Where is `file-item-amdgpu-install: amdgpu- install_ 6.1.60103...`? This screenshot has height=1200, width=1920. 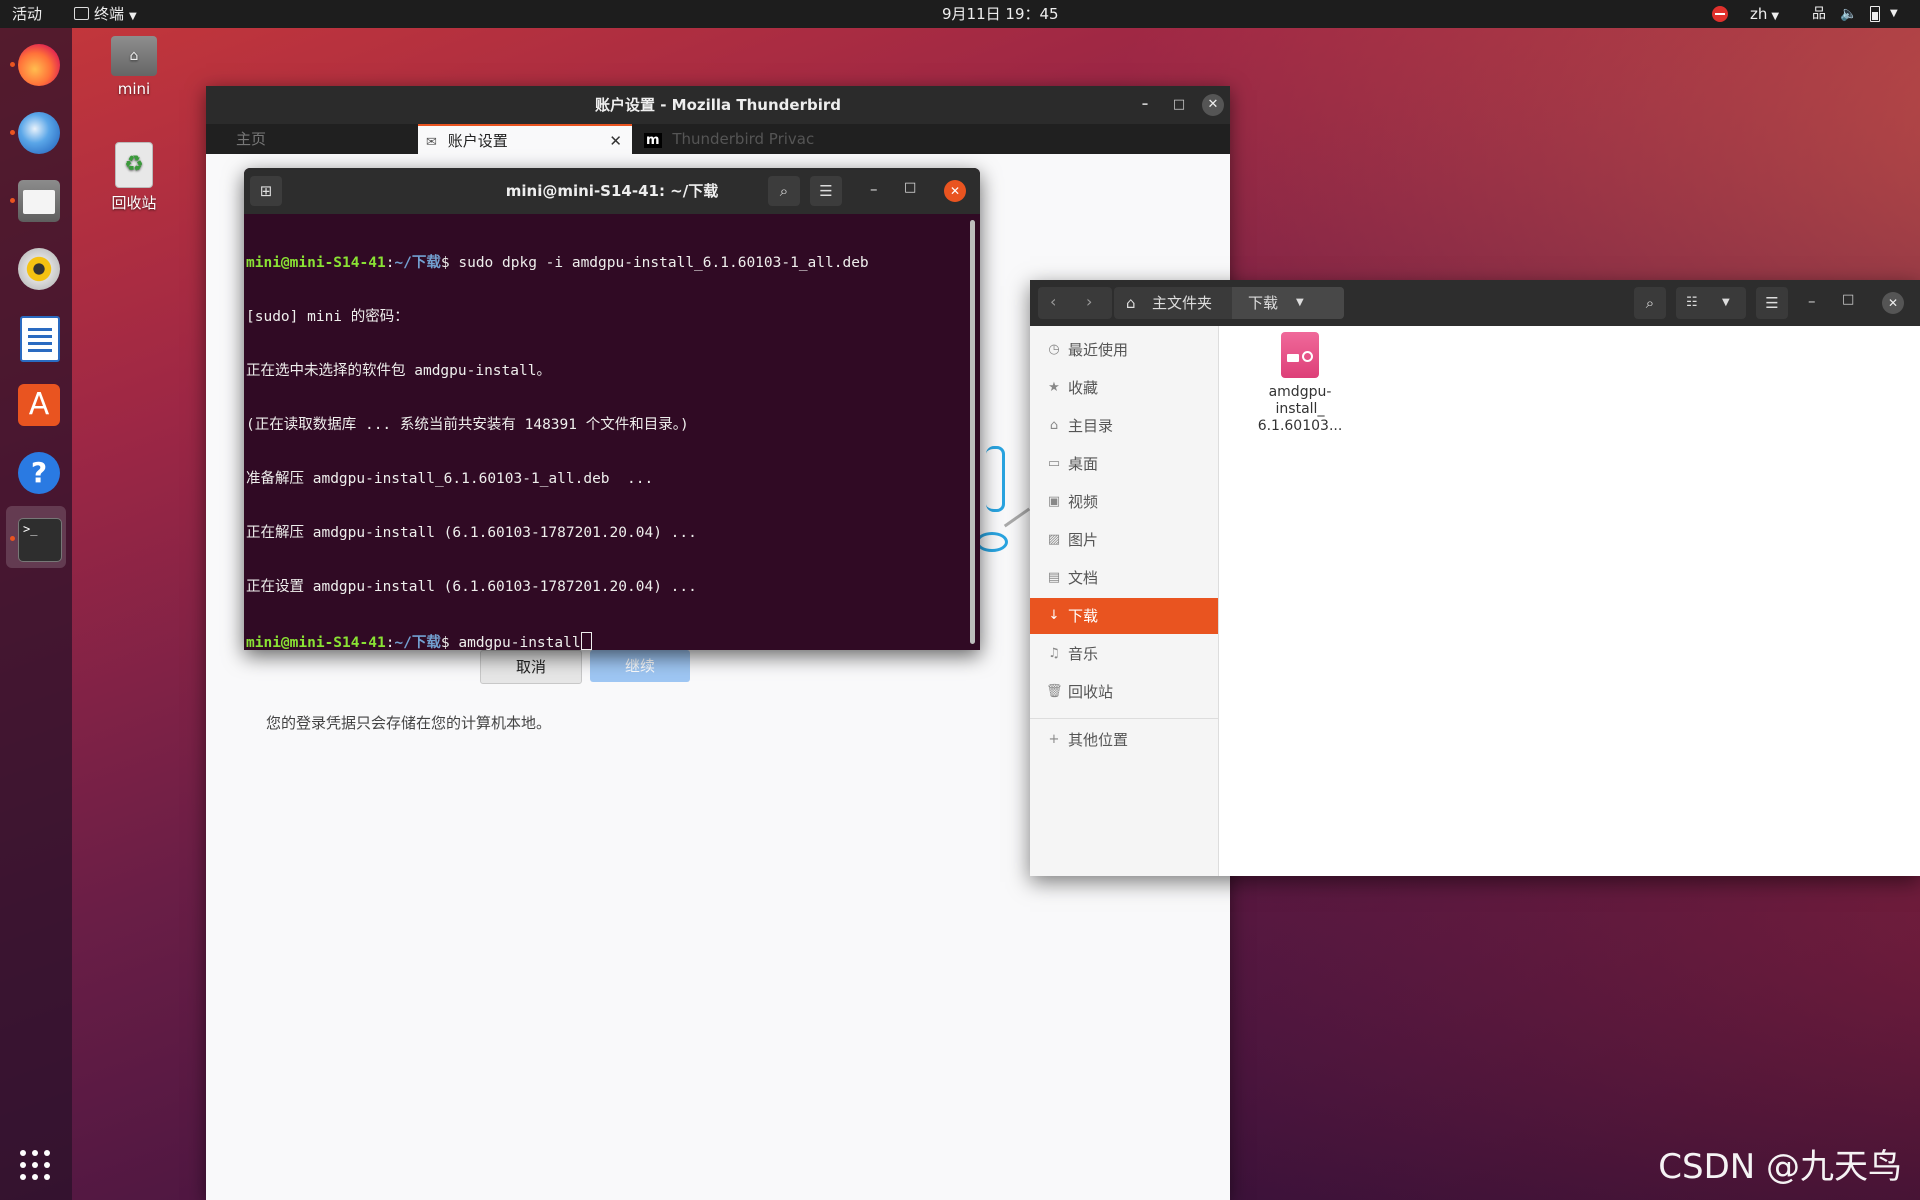 file-item-amdgpu-install: amdgpu- install_ 6.1.60103... is located at coordinates (1300, 383).